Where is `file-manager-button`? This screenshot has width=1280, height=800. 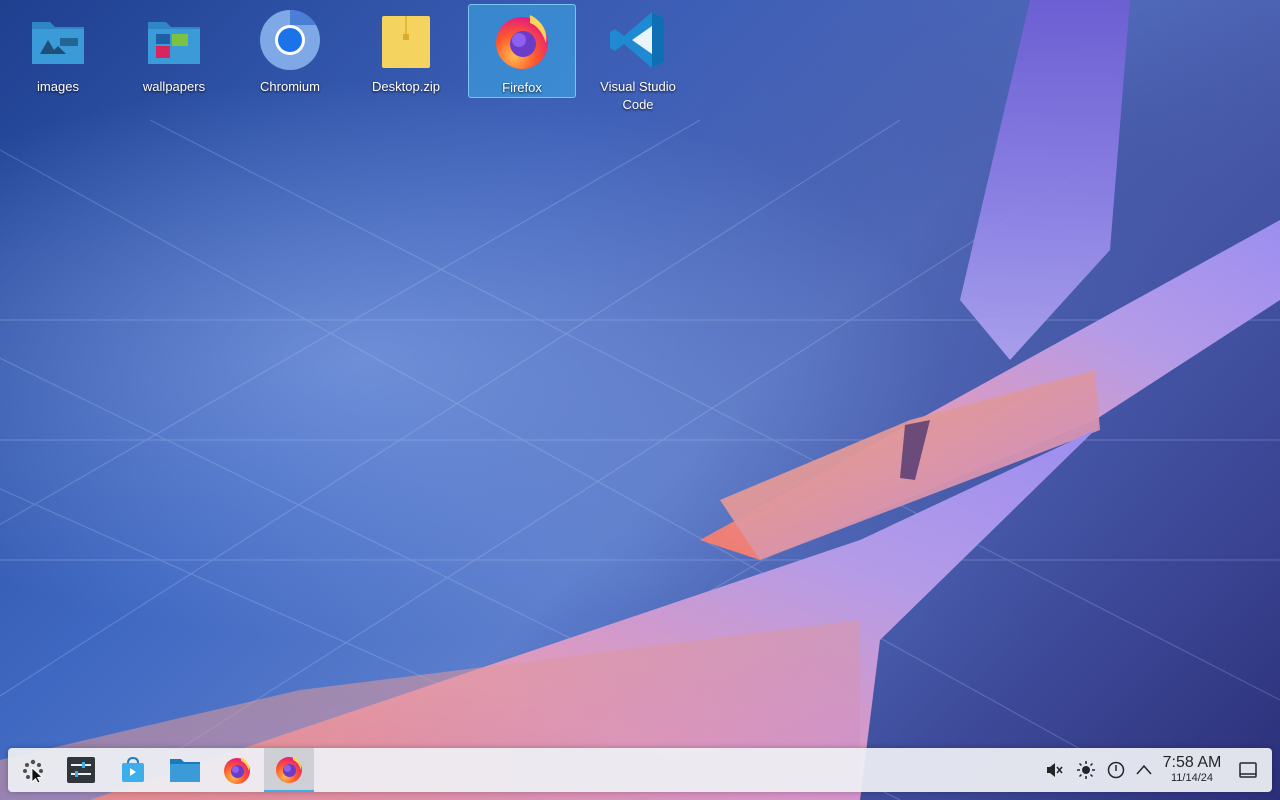 file-manager-button is located at coordinates (185, 770).